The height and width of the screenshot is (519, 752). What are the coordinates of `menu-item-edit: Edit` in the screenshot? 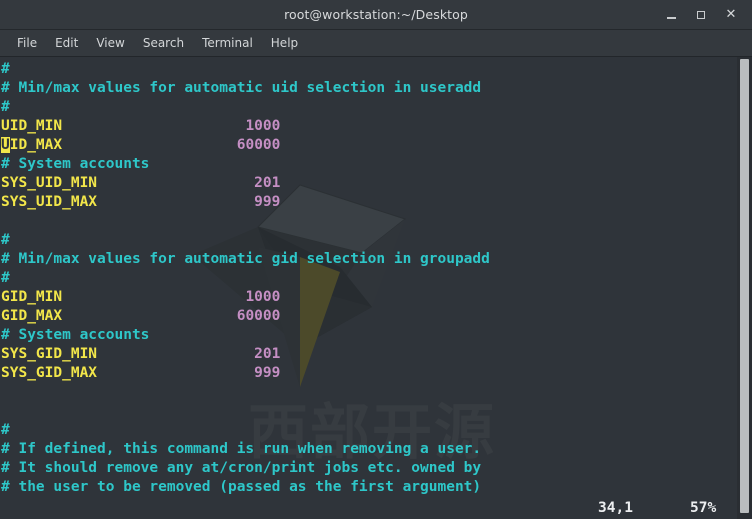 It's located at (66, 43).